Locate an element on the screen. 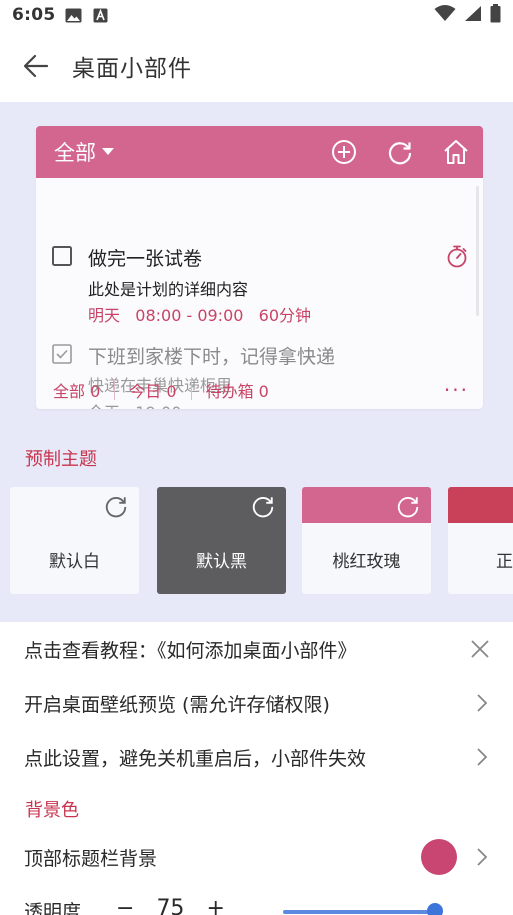 Image resolution: width=513 pixels, height=915 pixels. cellular-icon is located at coordinates (473, 15).